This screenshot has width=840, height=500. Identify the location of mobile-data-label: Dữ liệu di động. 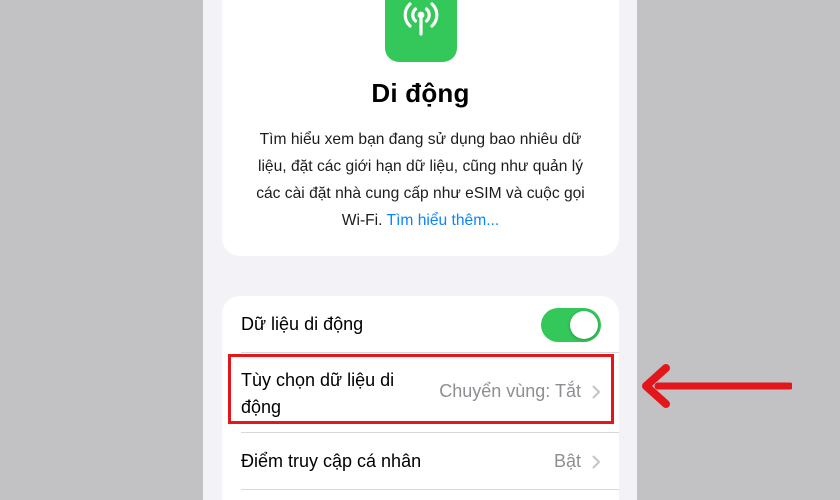
(302, 324).